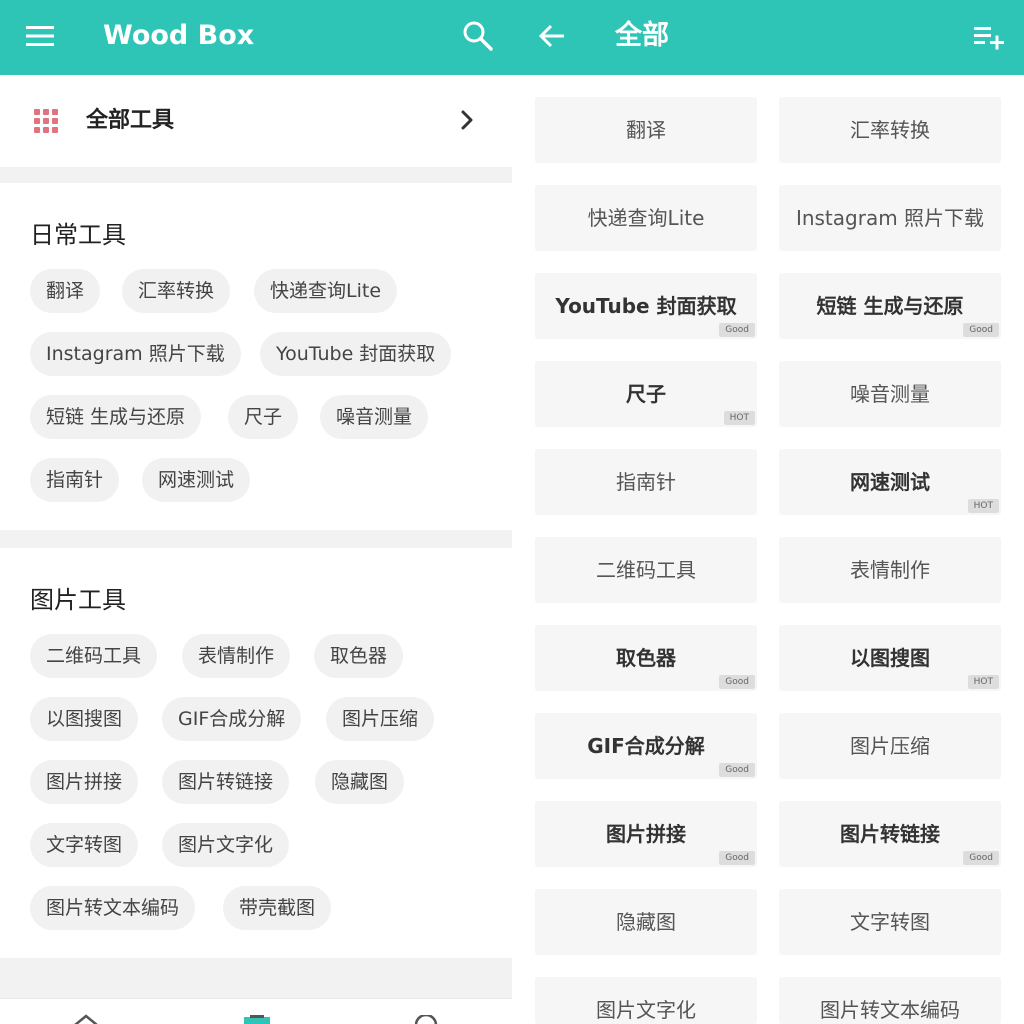 The height and width of the screenshot is (1024, 1024). What do you see at coordinates (46, 121) in the screenshot?
I see `grid-icon` at bounding box center [46, 121].